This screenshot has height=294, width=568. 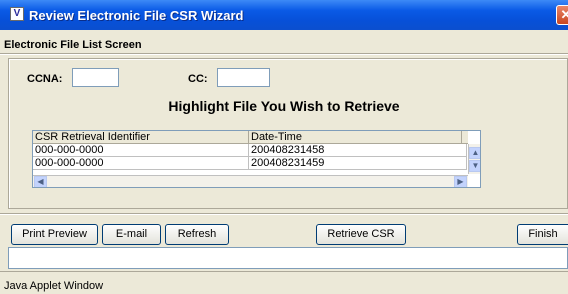 I want to click on instruction-heading: Highlight File You Wish to Retrieve, so click(x=284, y=106).